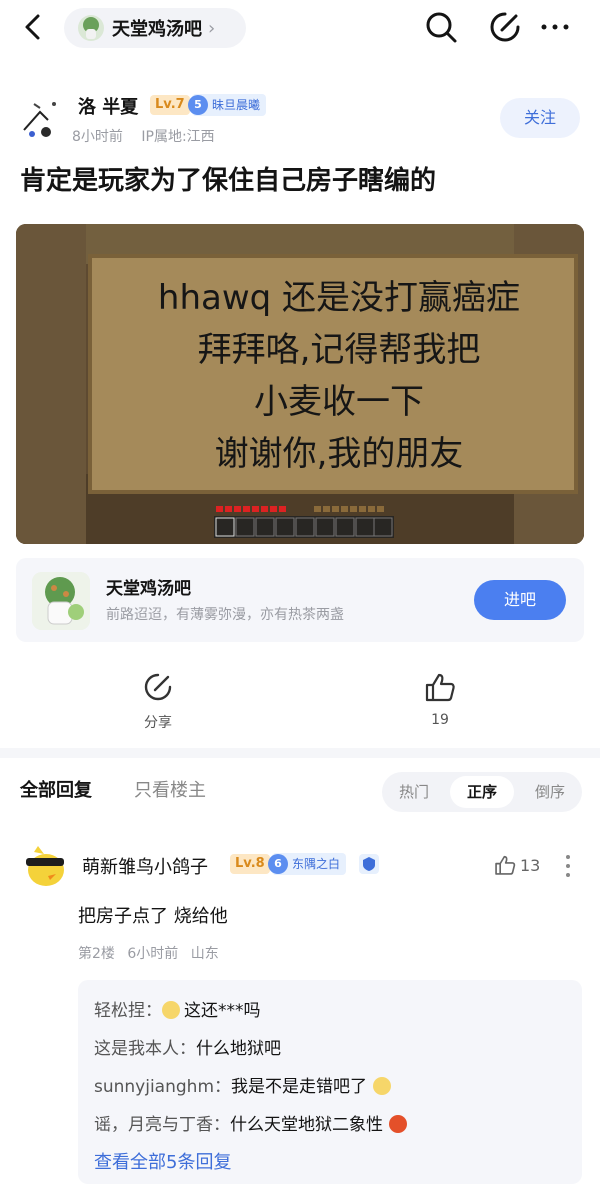 The height and width of the screenshot is (1200, 600). What do you see at coordinates (300, 28) in the screenshot?
I see `top-bar: 天堂鸡汤吧 ›` at bounding box center [300, 28].